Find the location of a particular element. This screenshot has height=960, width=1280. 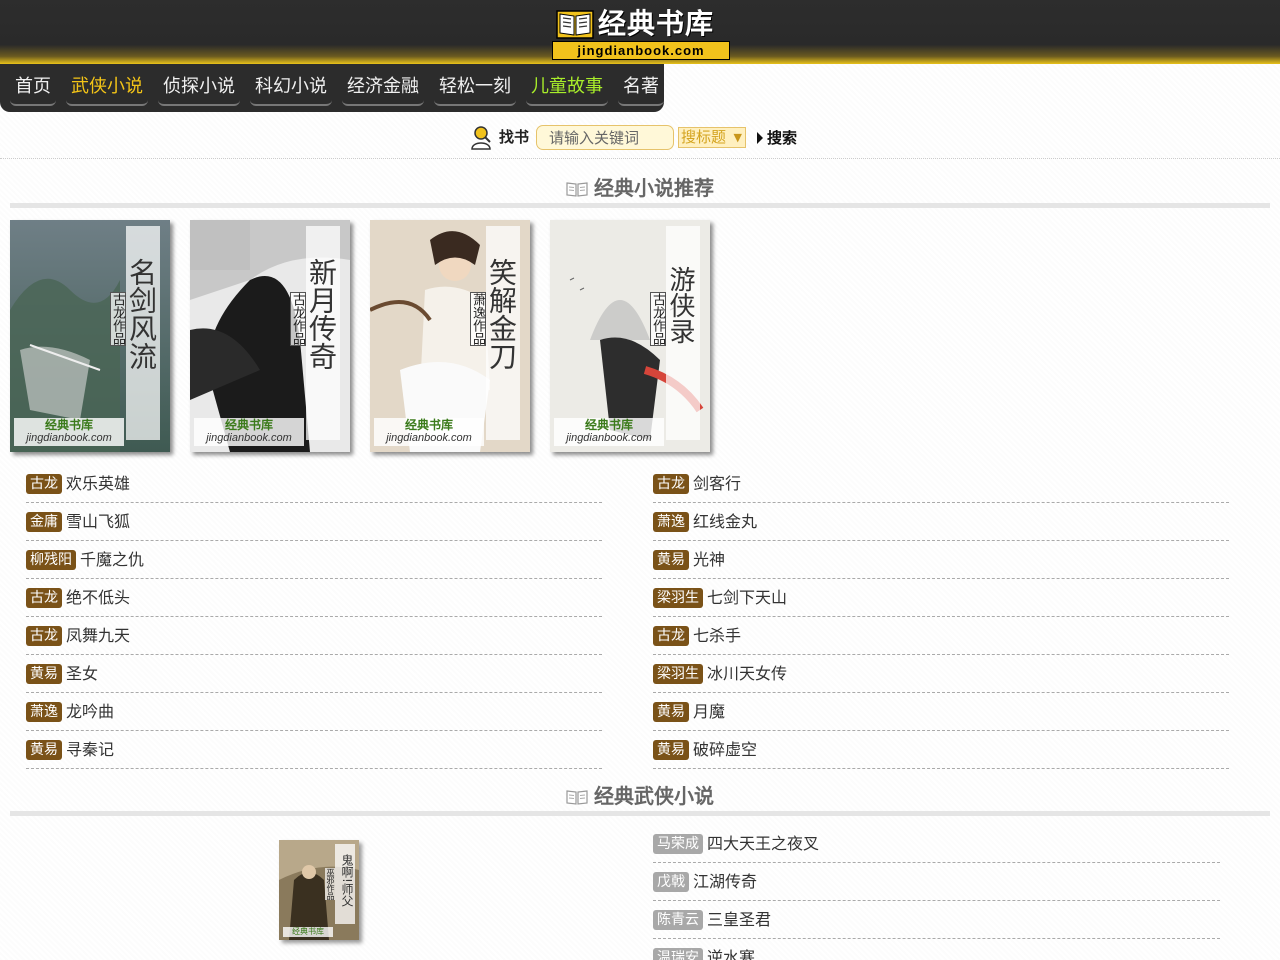

list-item: 古龙 剑客行 is located at coordinates (941, 484).